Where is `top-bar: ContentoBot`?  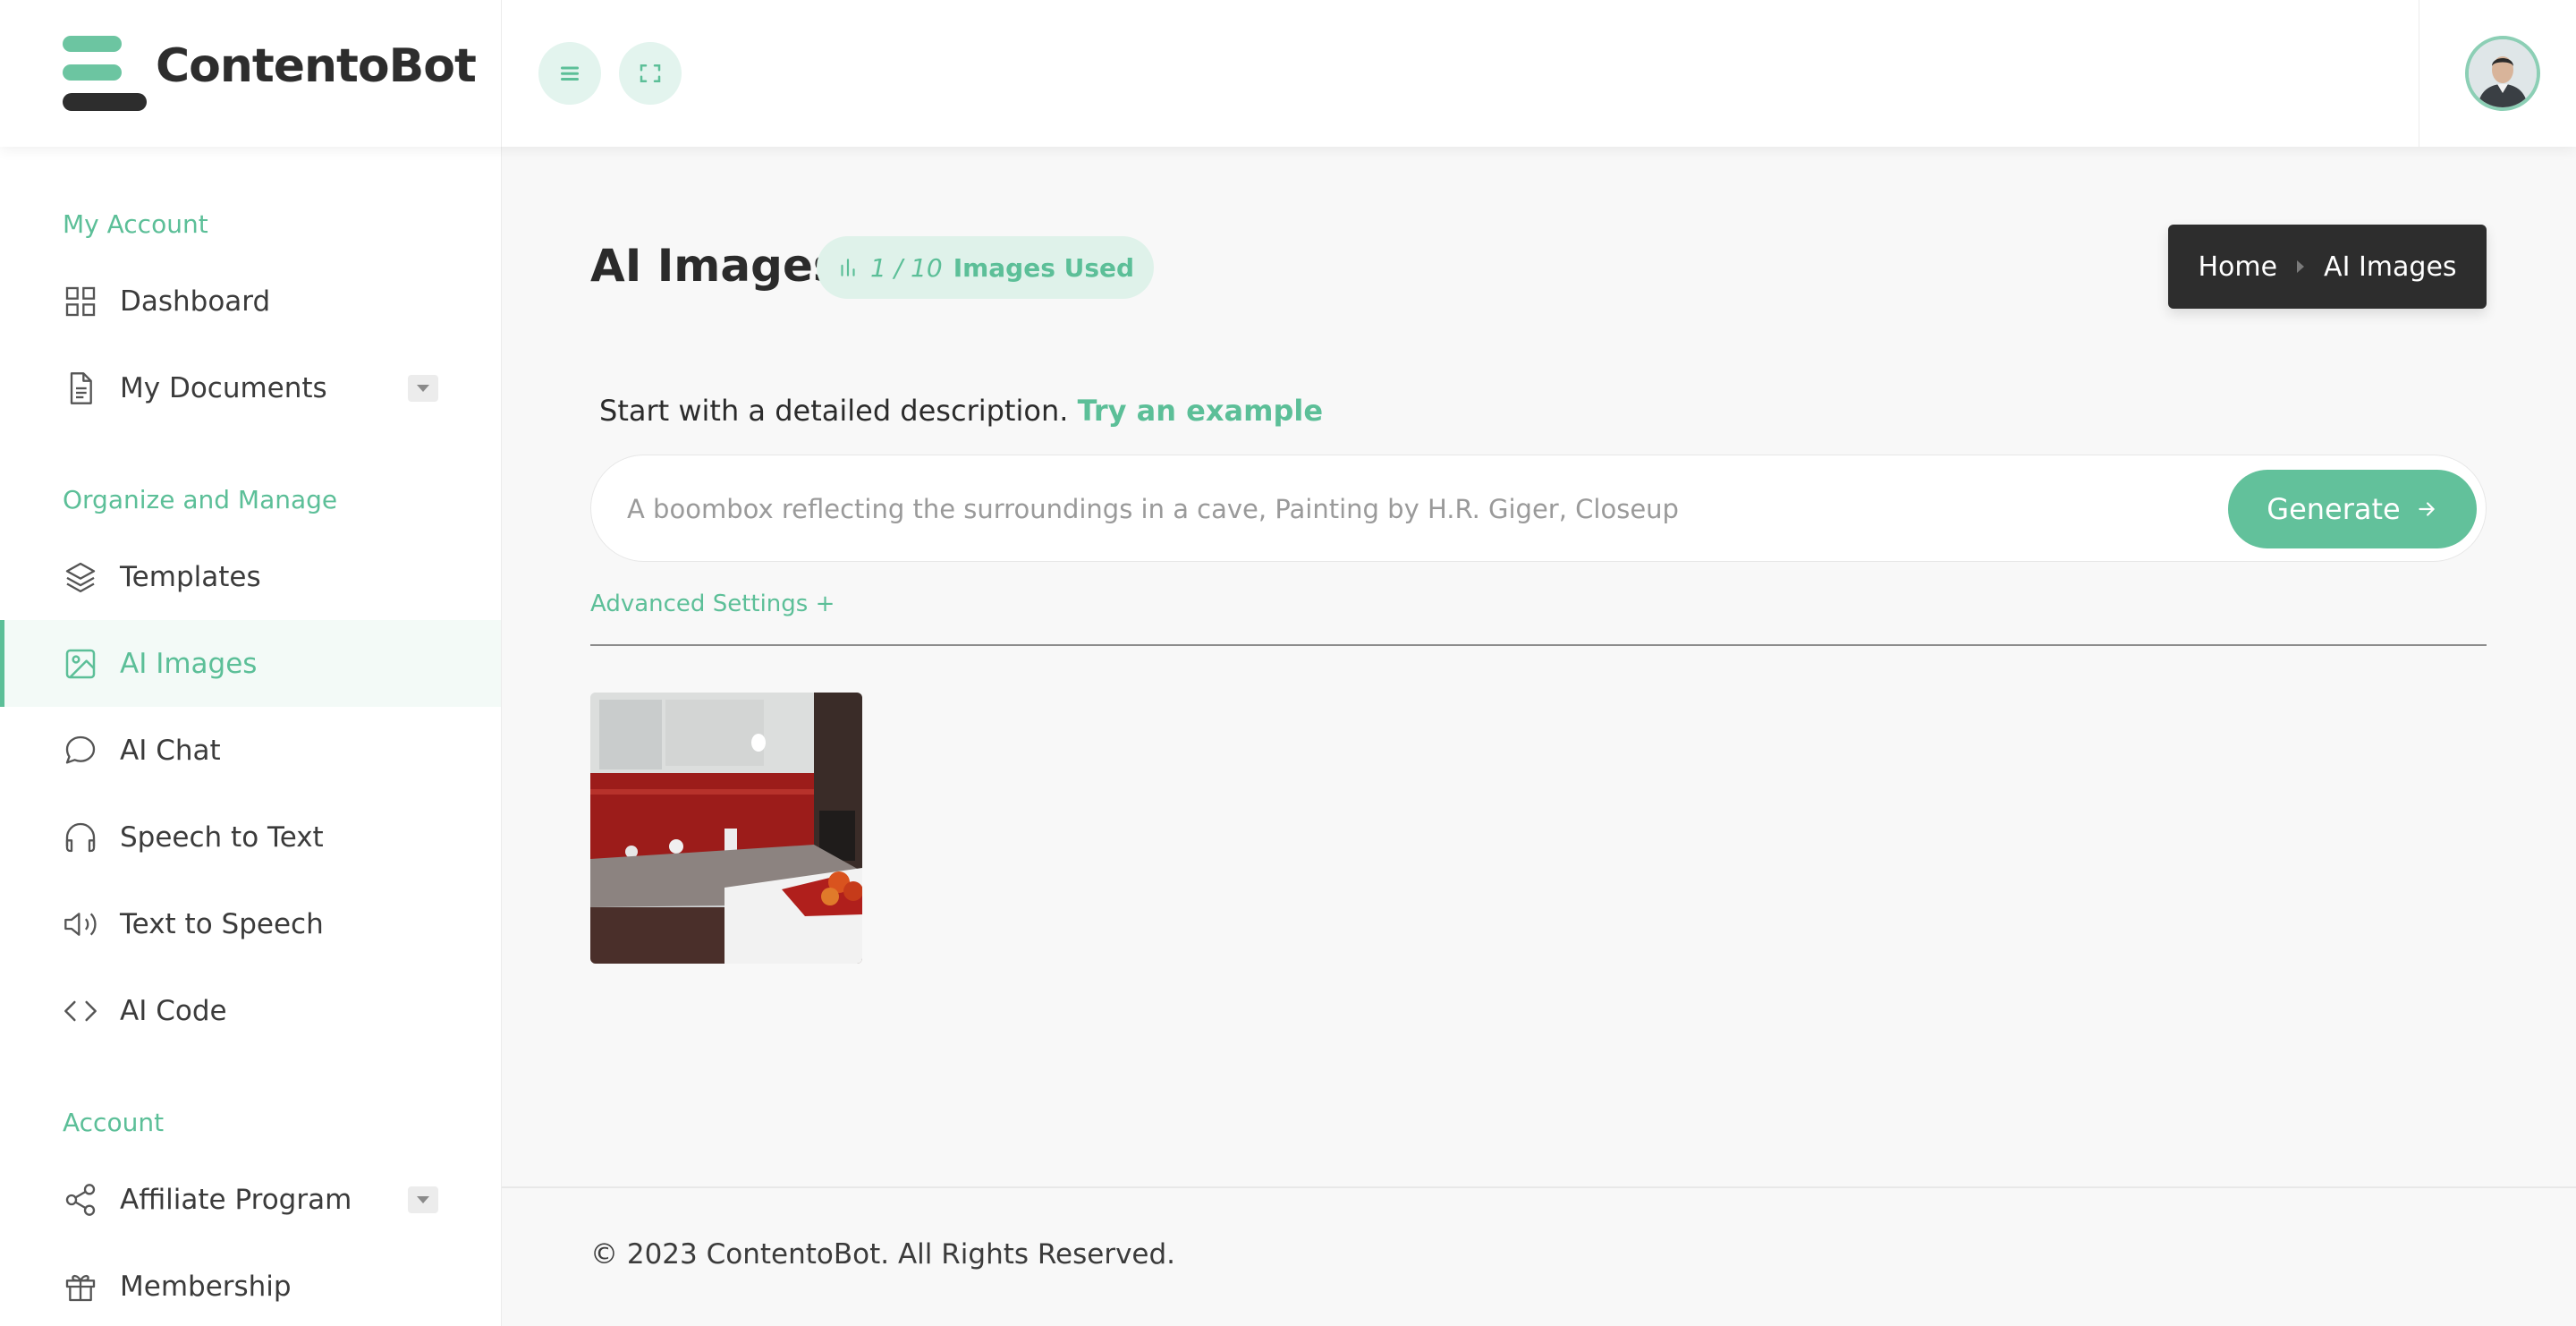
top-bar: ContentoBot is located at coordinates (1288, 74).